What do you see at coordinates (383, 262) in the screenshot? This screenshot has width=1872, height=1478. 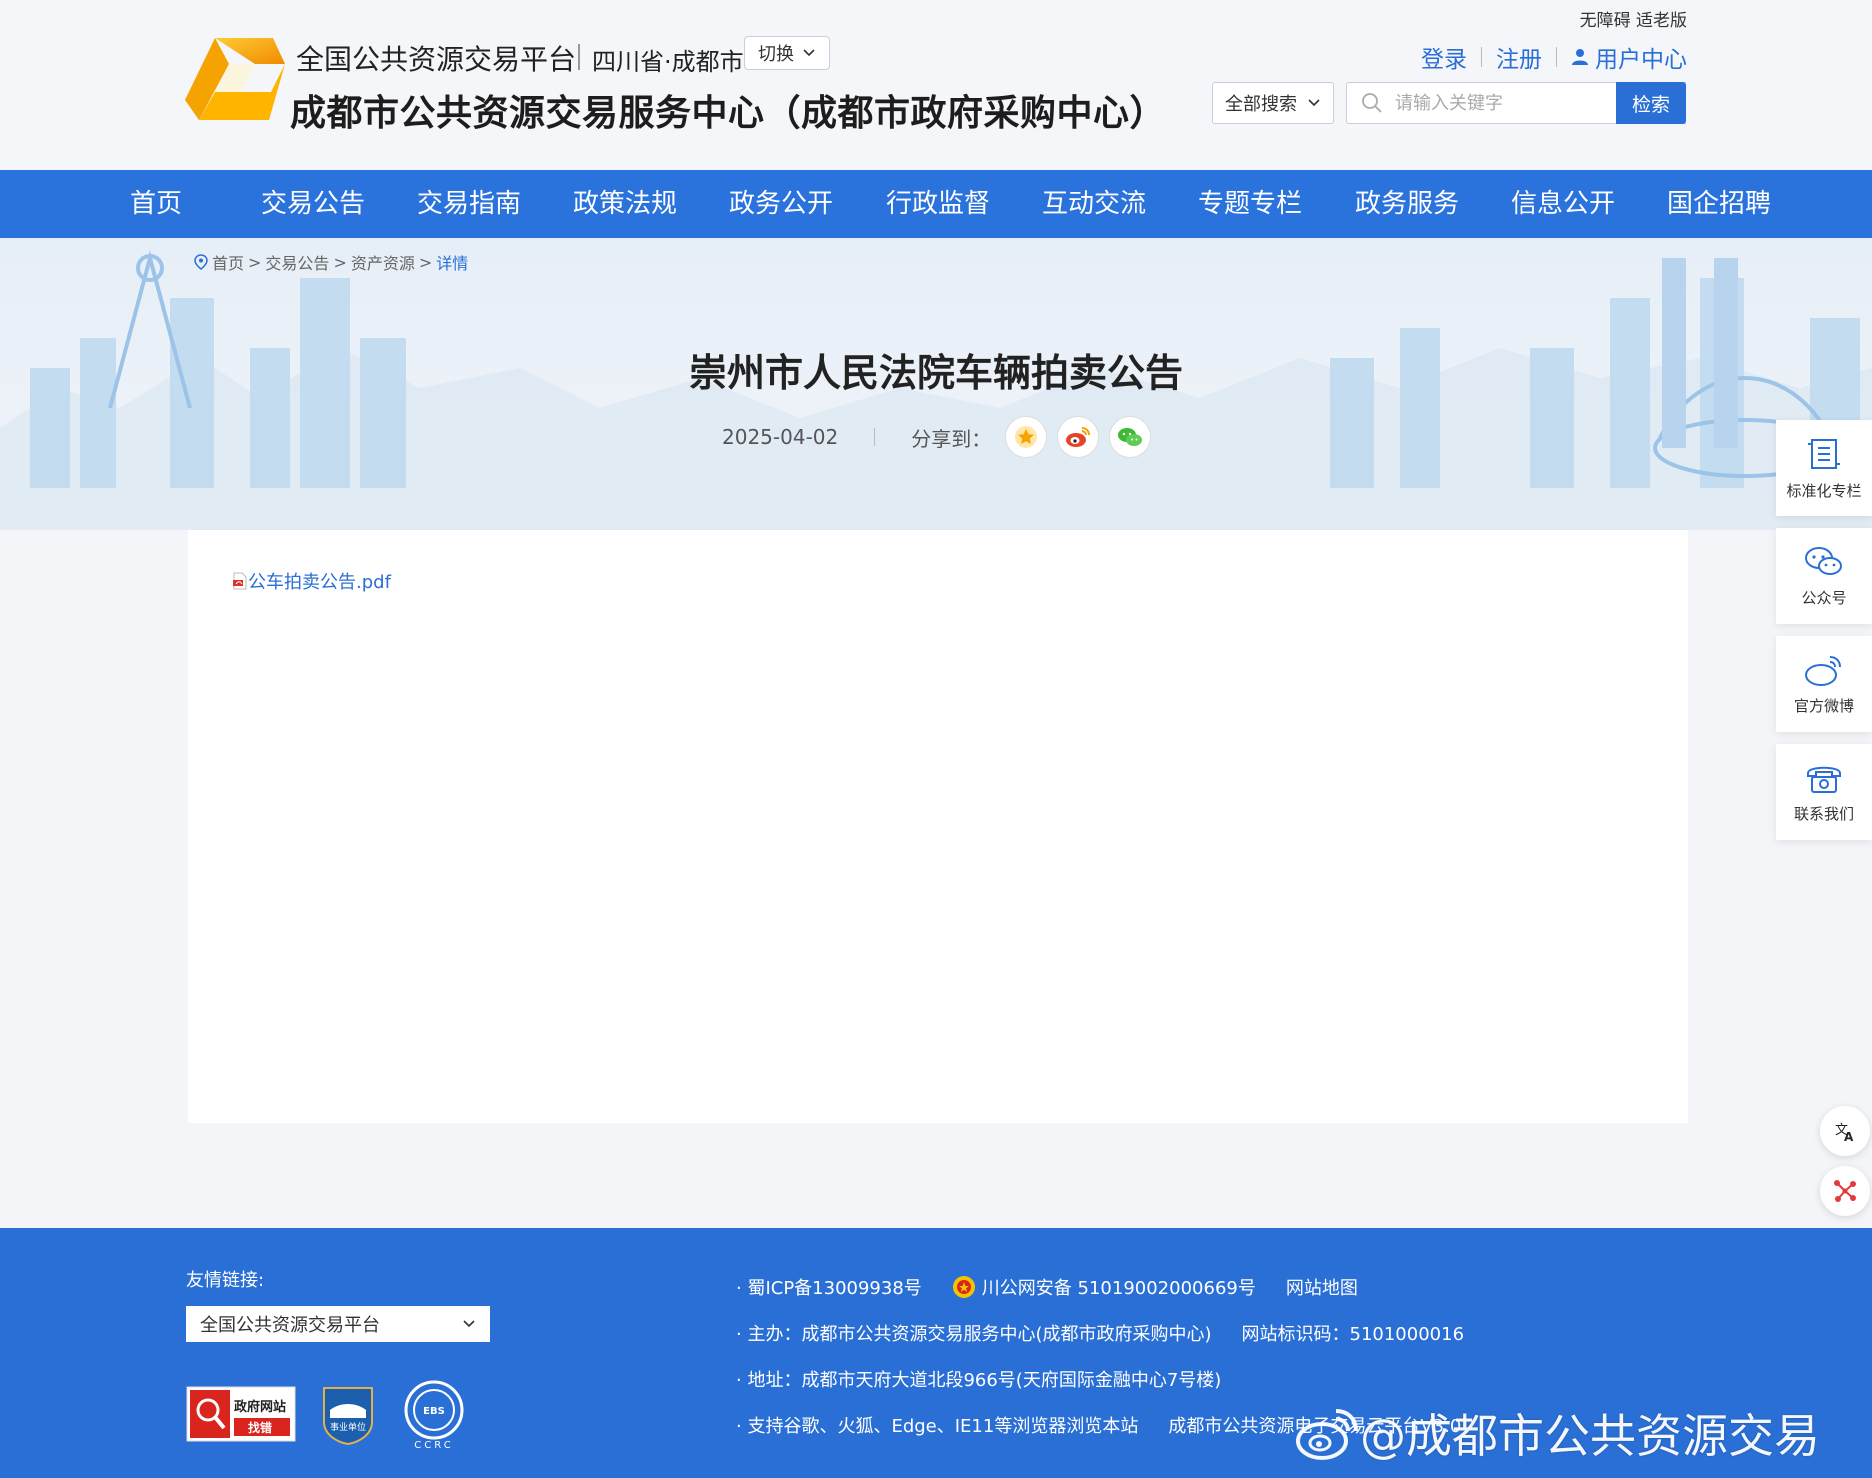 I see `breadcrumb-assets: 资产资源` at bounding box center [383, 262].